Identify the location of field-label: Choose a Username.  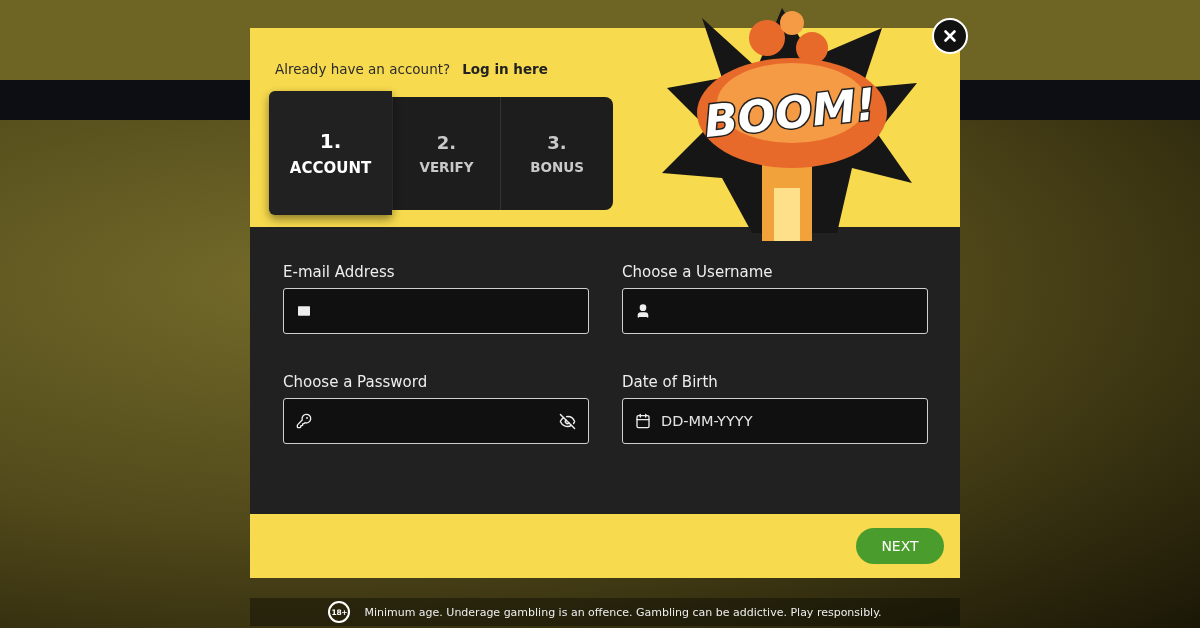
(698, 272).